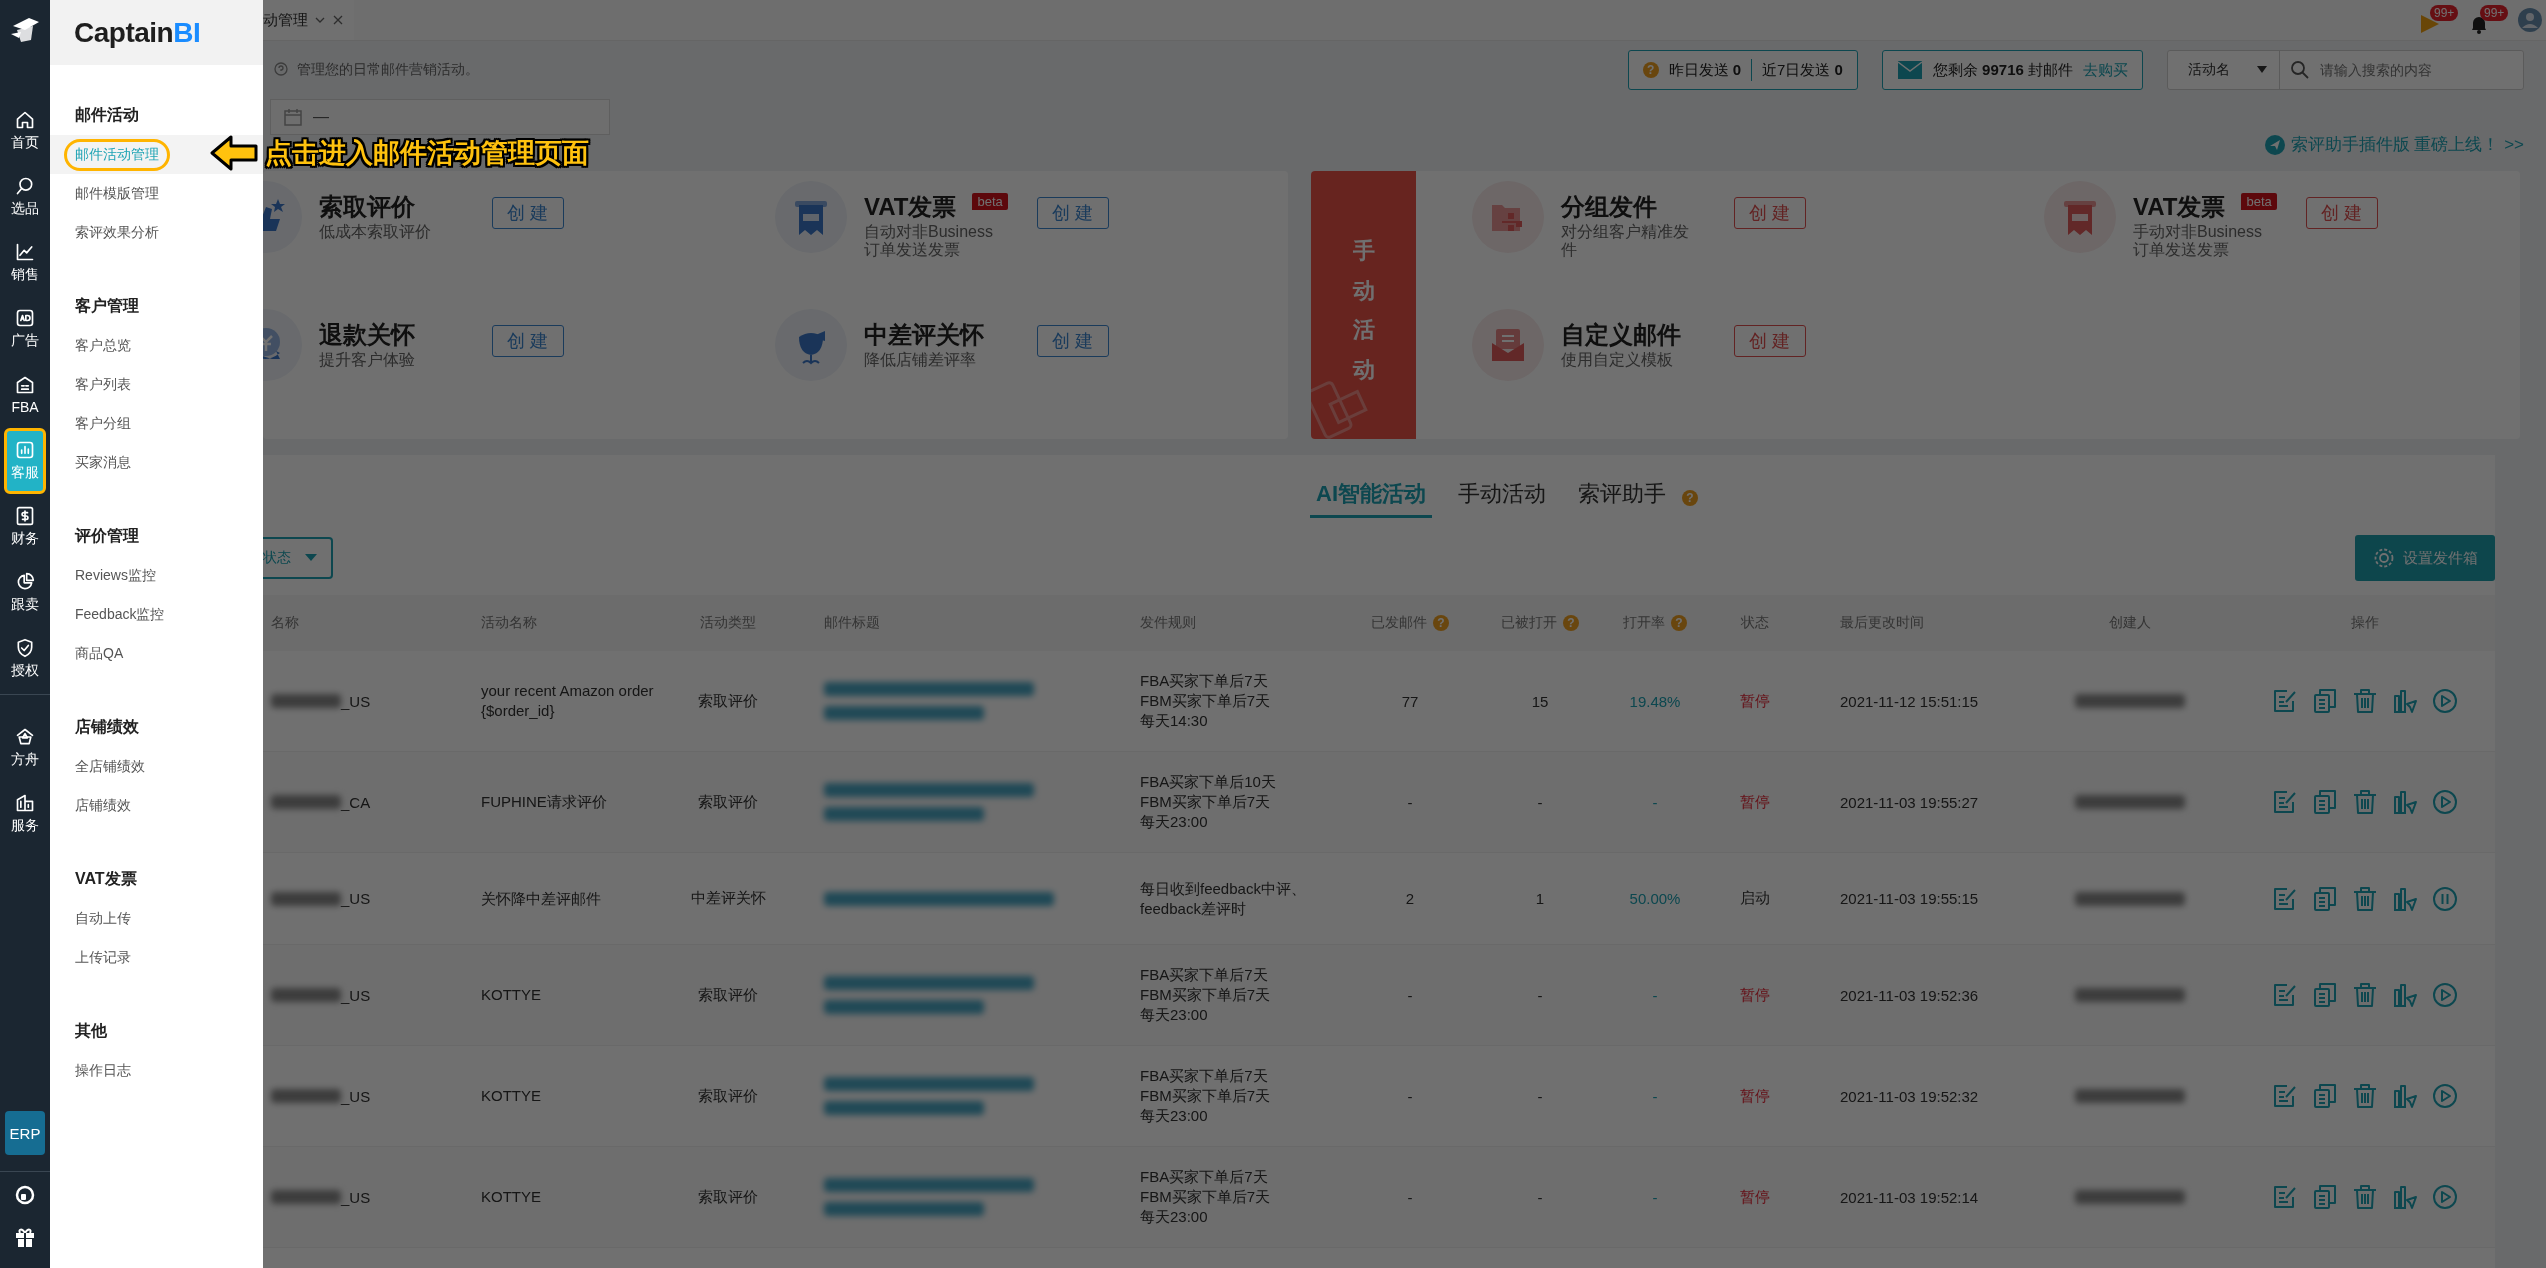 This screenshot has height=1268, width=2546. What do you see at coordinates (234, 153) in the screenshot?
I see `arrow-icon` at bounding box center [234, 153].